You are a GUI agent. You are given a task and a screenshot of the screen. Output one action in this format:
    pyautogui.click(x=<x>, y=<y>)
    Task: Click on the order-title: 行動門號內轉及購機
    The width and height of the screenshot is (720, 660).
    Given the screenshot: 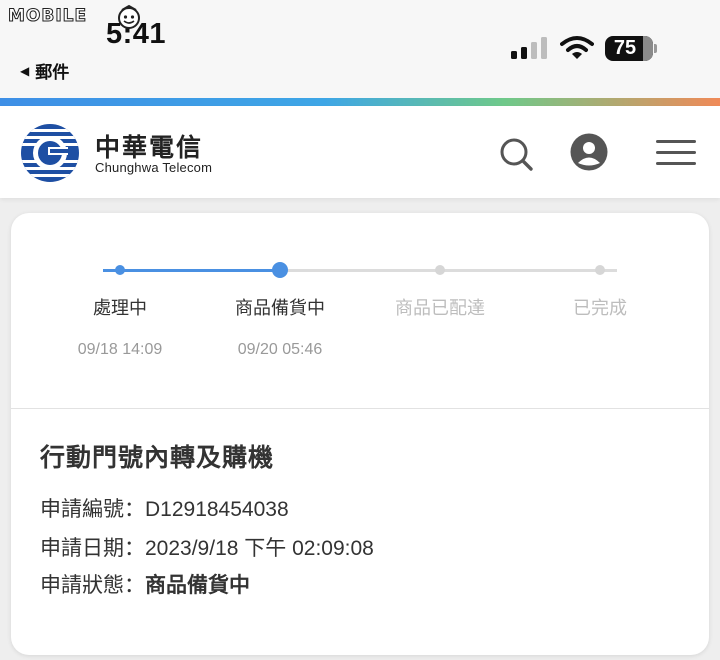 What is the action you would take?
    pyautogui.click(x=157, y=457)
    